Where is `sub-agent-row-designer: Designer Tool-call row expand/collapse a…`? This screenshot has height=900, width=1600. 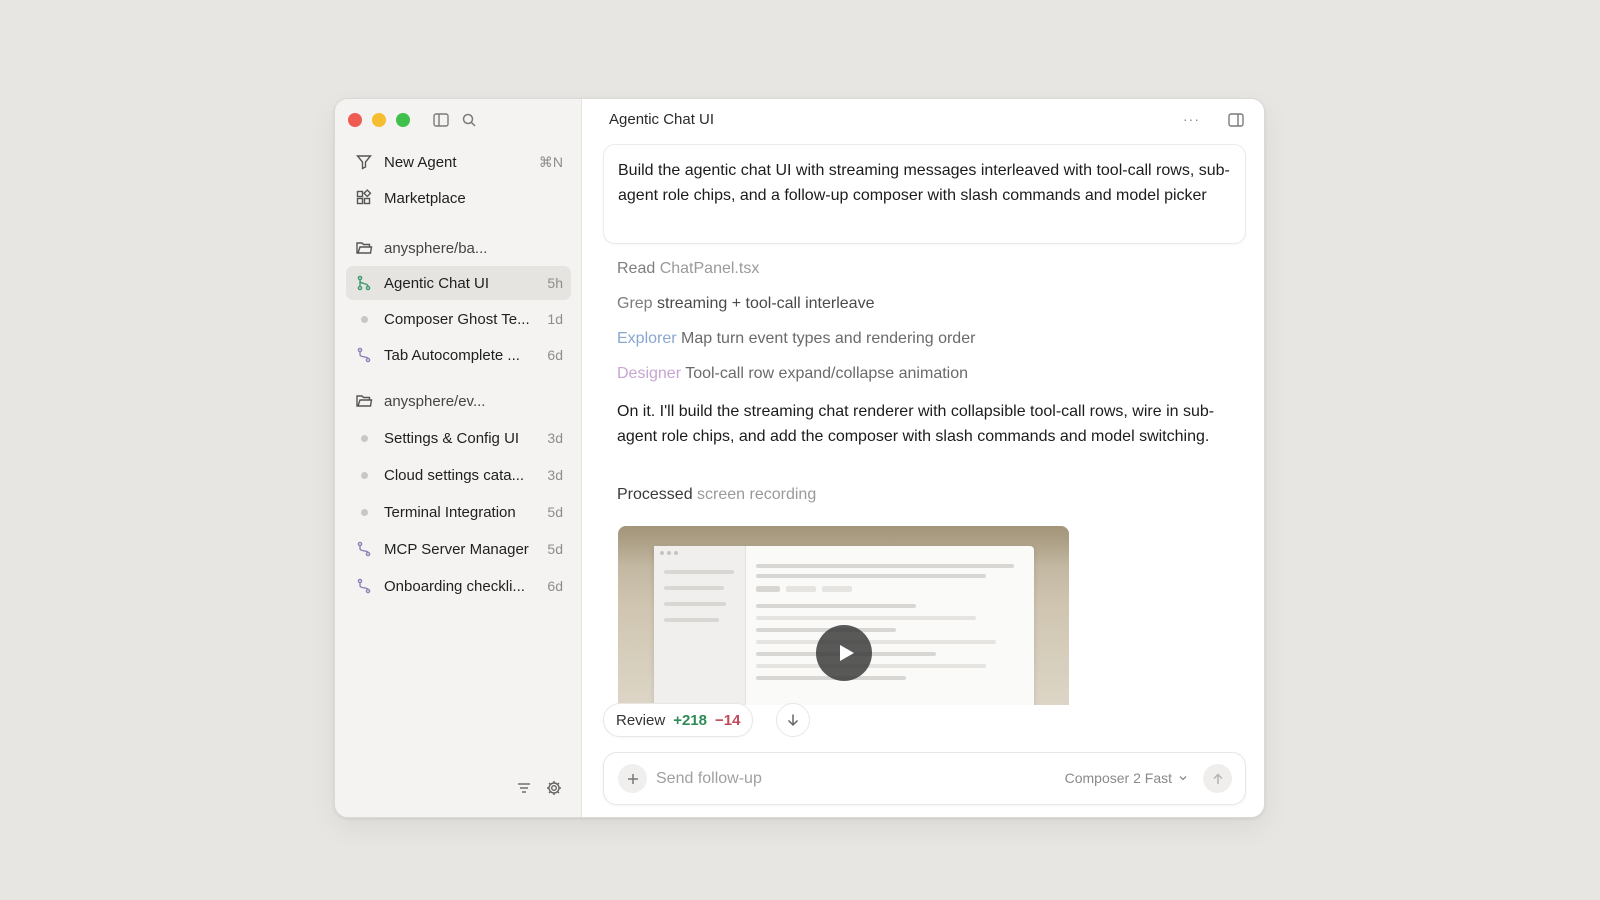 sub-agent-row-designer: Designer Tool-call row expand/collapse a… is located at coordinates (792, 374).